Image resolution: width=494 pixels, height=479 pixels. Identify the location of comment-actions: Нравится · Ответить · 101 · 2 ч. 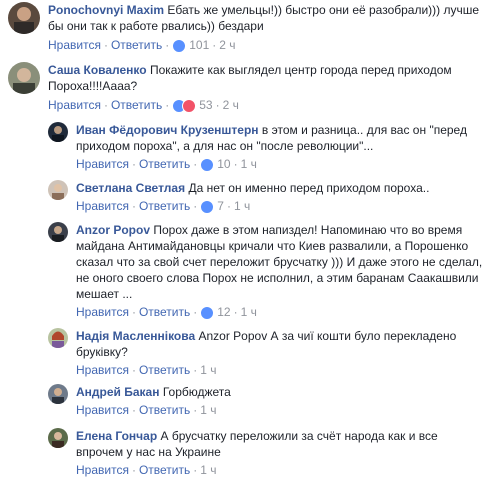
(142, 45).